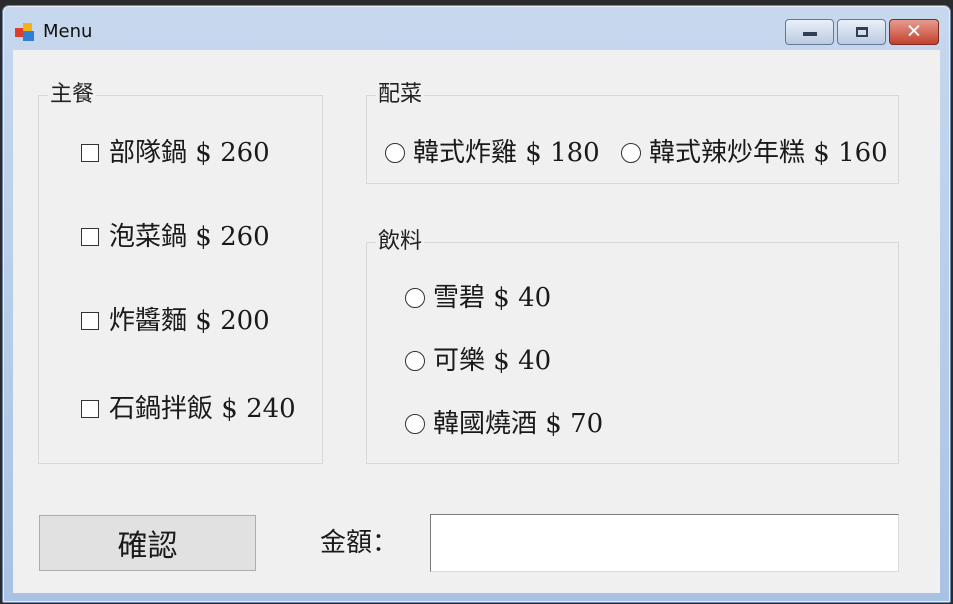  What do you see at coordinates (68, 31) in the screenshot?
I see `window-title: Menu` at bounding box center [68, 31].